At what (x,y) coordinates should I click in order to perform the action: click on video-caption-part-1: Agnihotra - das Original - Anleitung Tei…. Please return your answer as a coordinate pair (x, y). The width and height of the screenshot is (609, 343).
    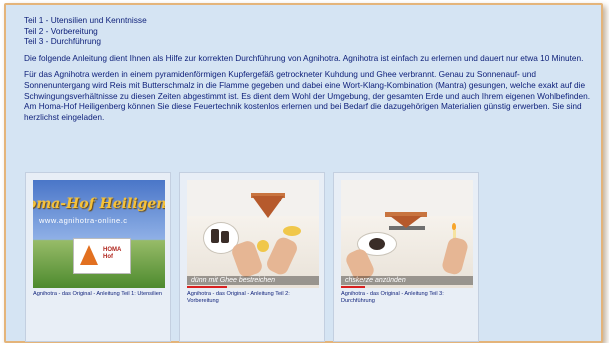
    Looking at the image, I should click on (100, 294).